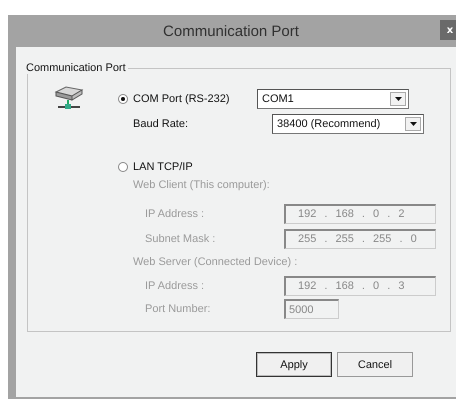 The height and width of the screenshot is (401, 456). What do you see at coordinates (69, 99) in the screenshot?
I see `network-drive-icon` at bounding box center [69, 99].